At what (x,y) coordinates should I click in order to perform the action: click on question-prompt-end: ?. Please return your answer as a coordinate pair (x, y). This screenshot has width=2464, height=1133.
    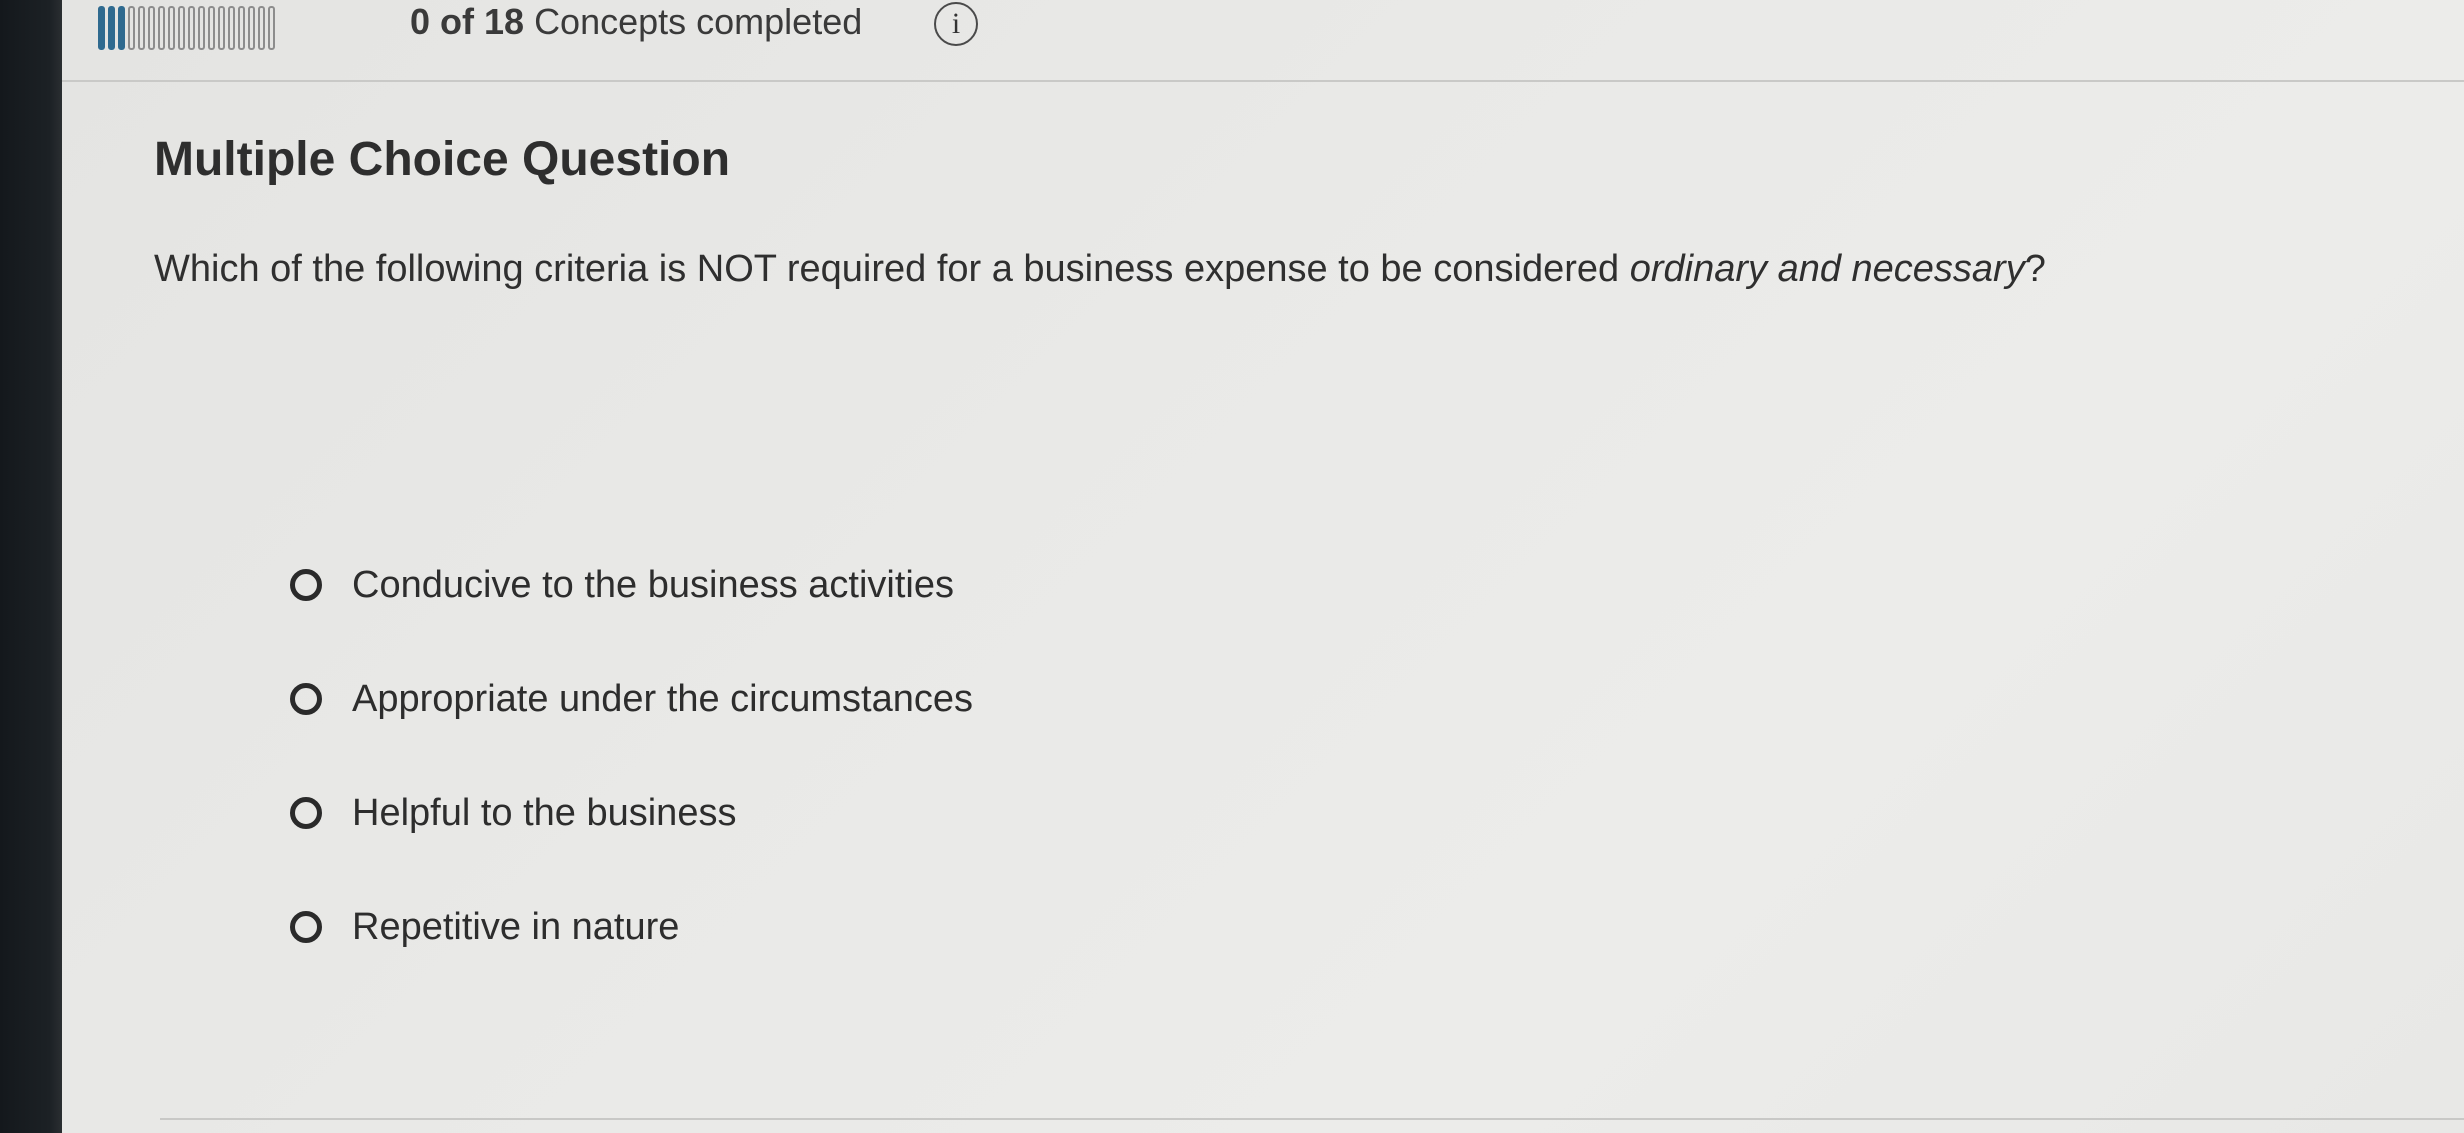
    Looking at the image, I should click on (2035, 269).